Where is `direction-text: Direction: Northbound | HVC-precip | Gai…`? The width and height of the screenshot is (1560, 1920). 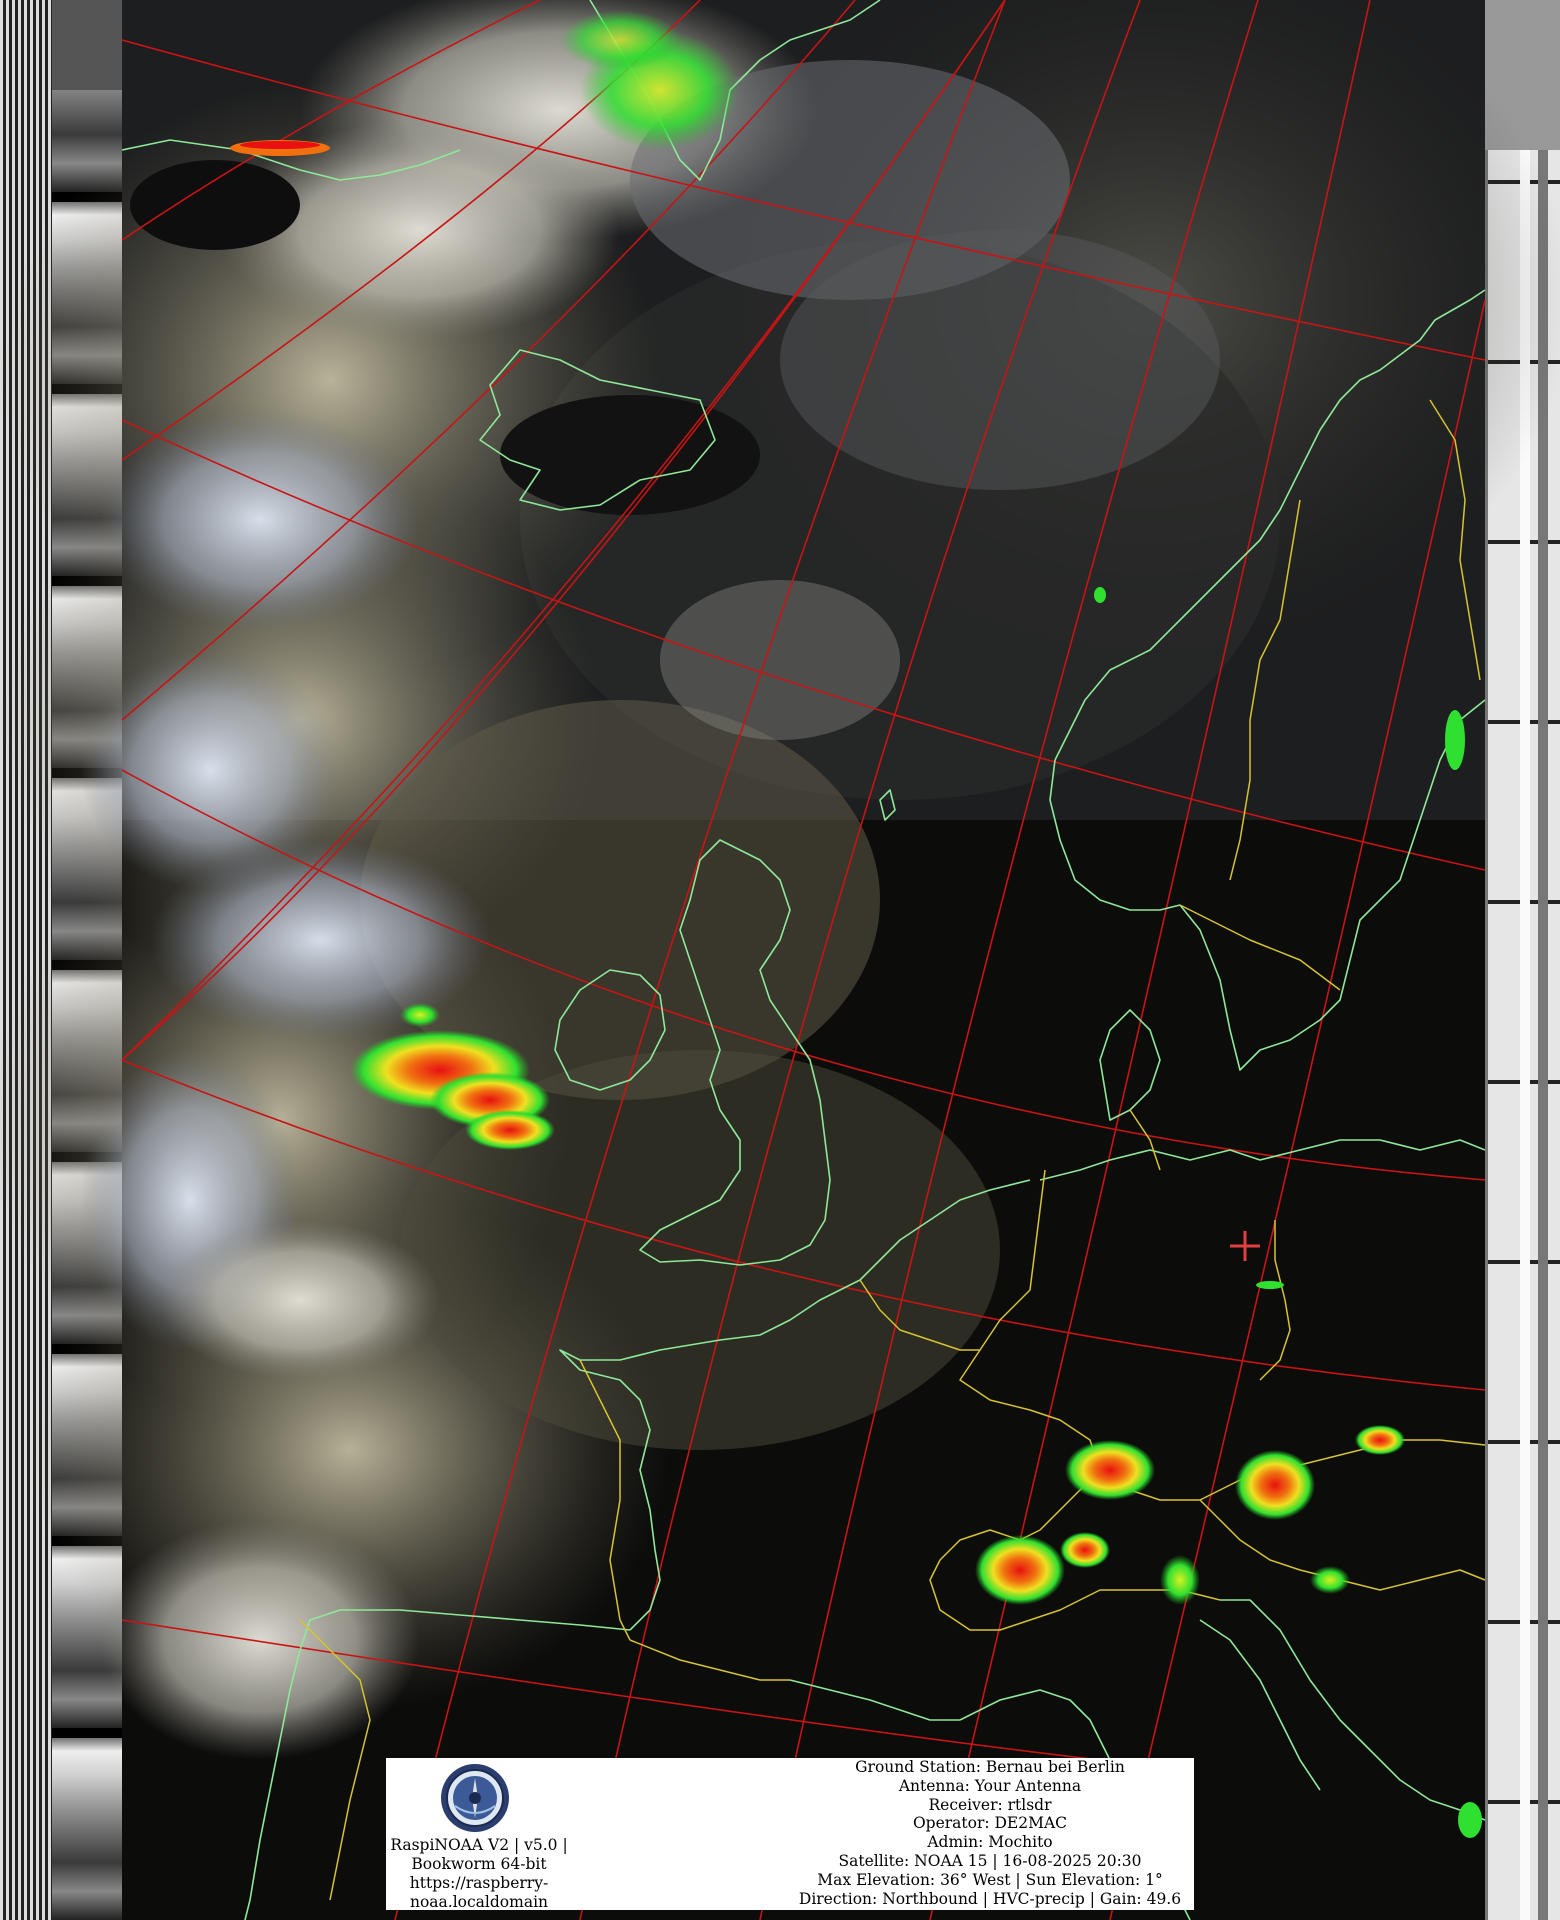 direction-text: Direction: Northbound | HVC-precip | Gai… is located at coordinates (990, 1898).